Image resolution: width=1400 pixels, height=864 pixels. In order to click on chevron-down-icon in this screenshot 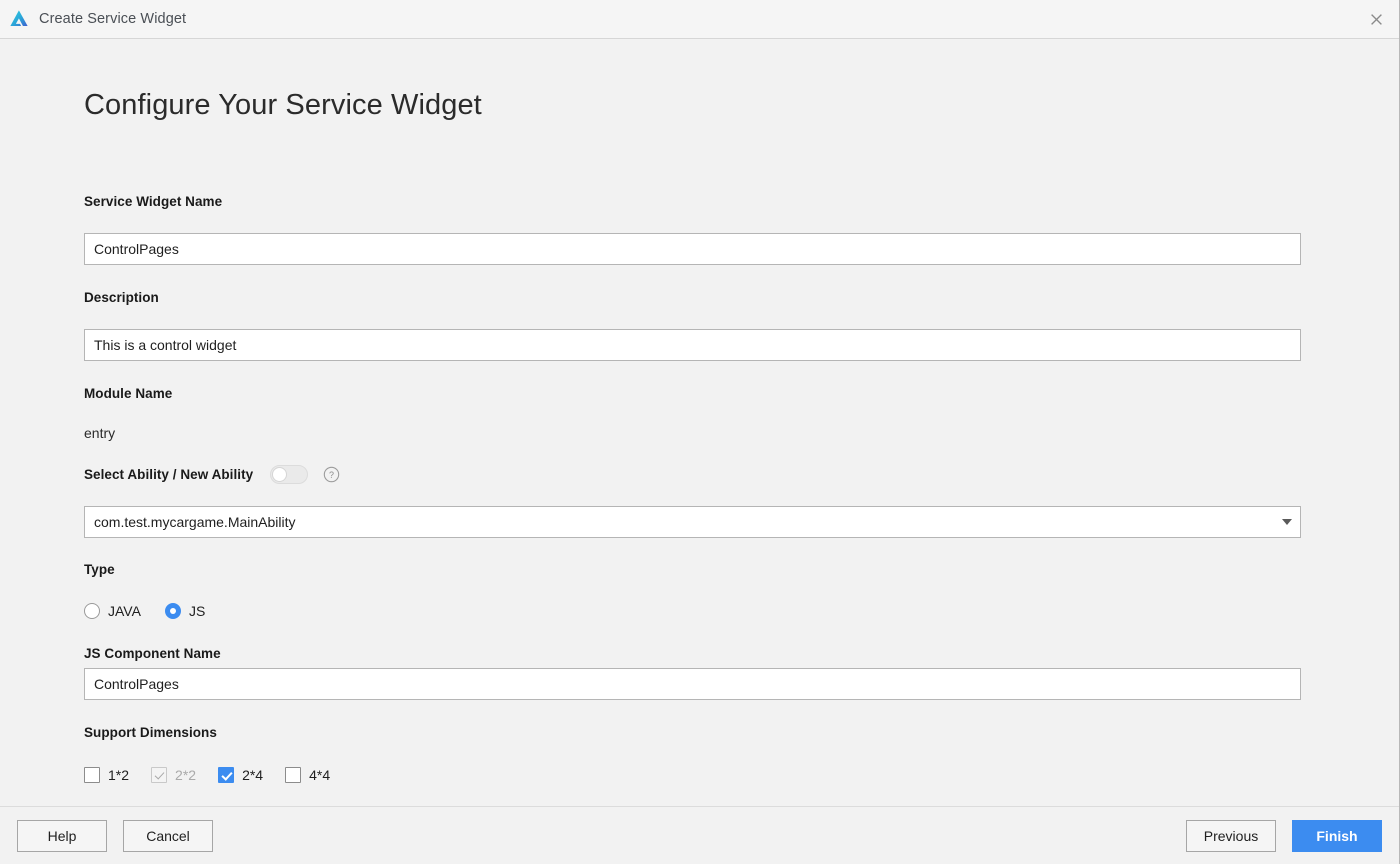, I will do `click(1287, 522)`.